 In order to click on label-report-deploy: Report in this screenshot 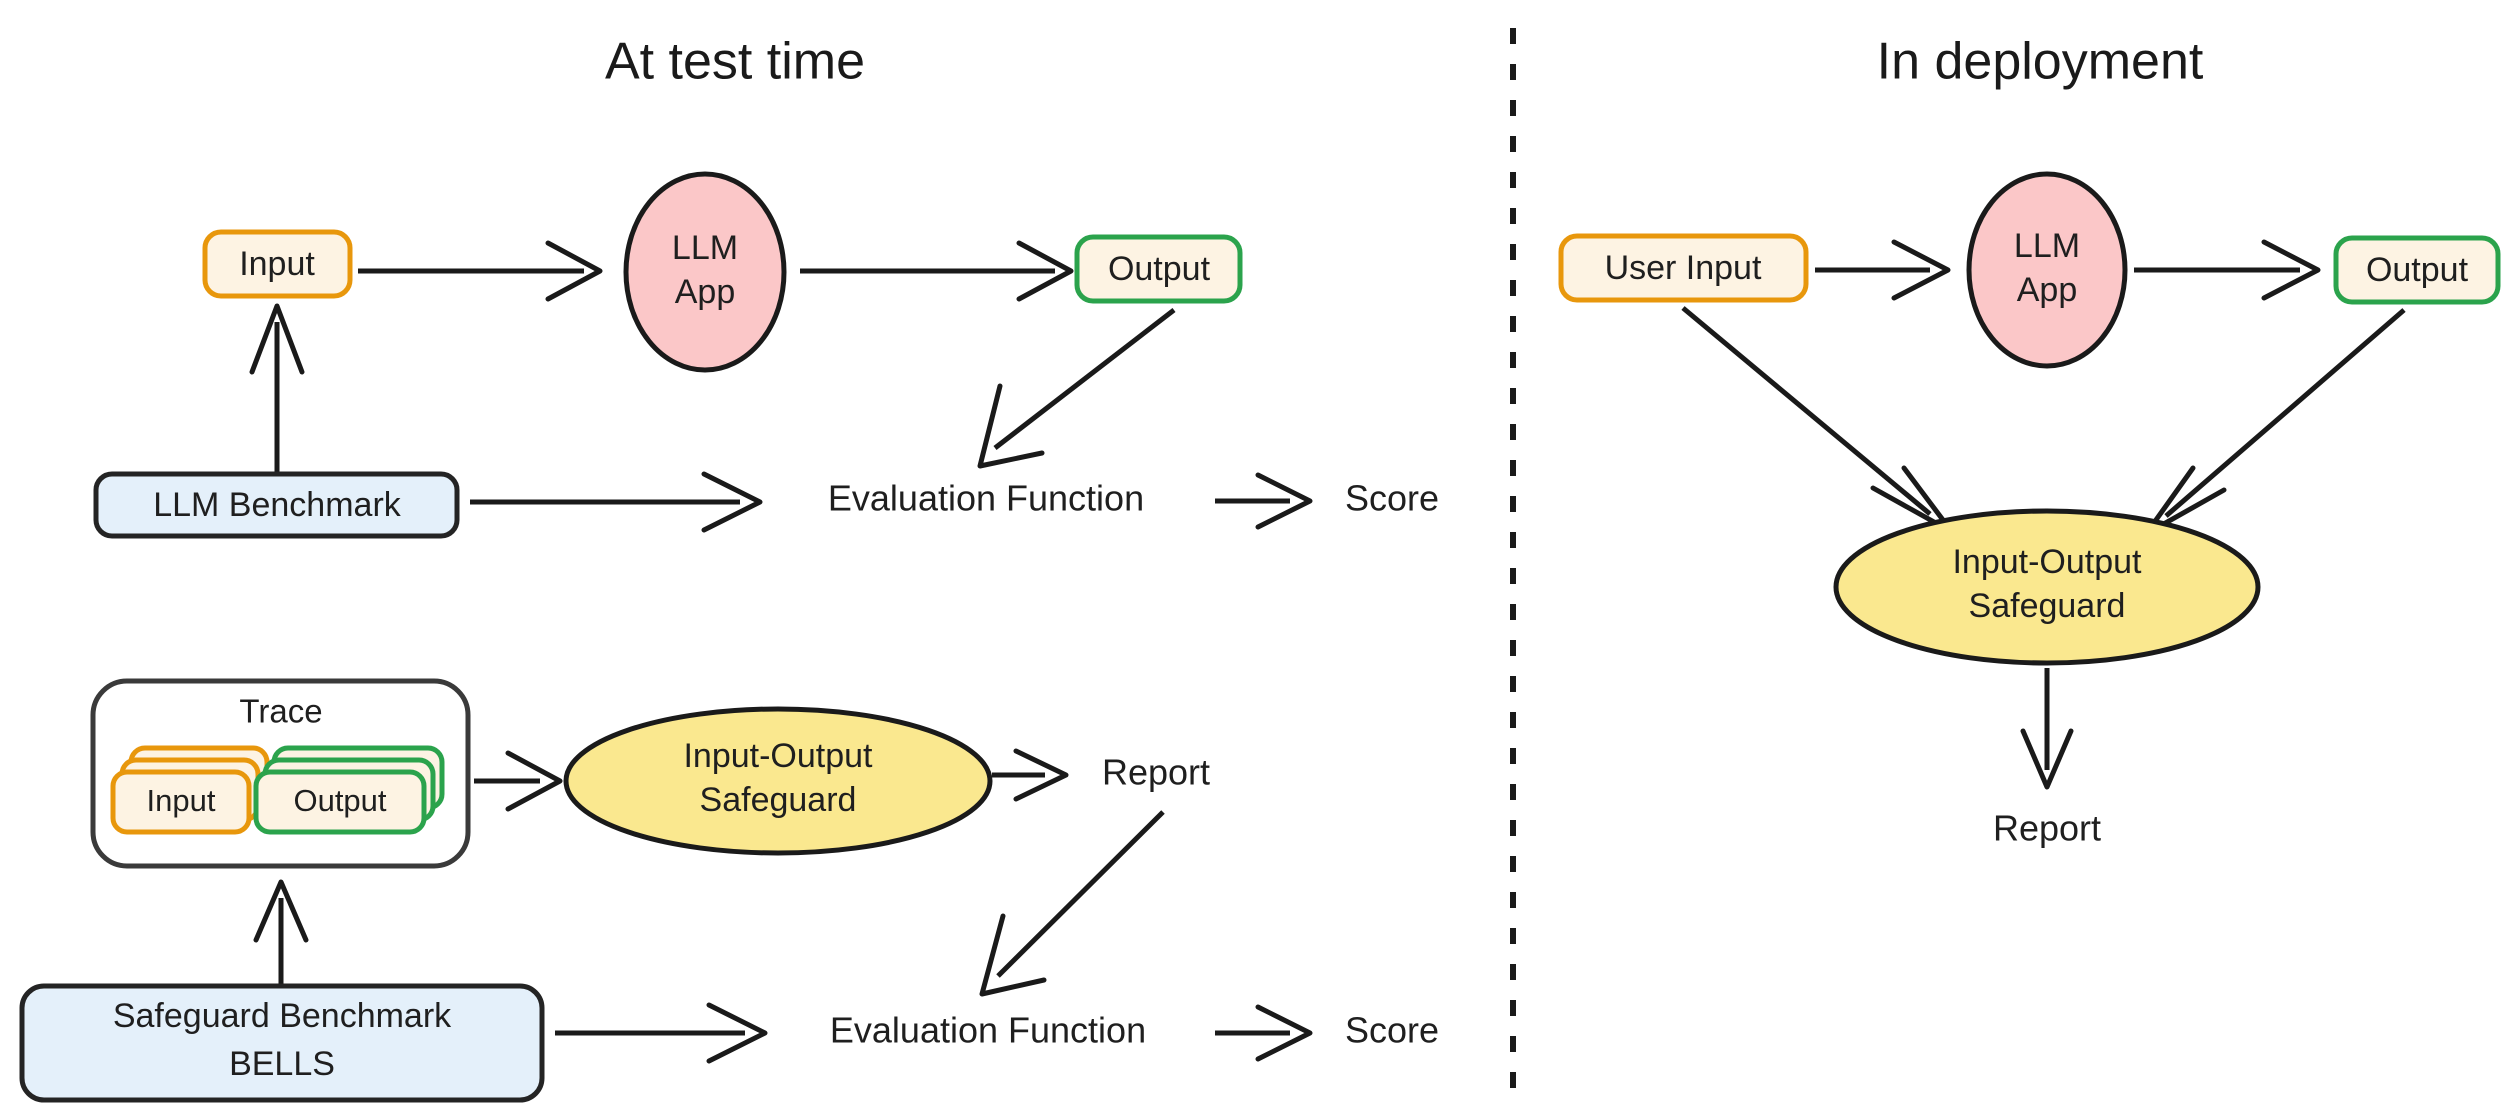, I will do `click(2047, 828)`.